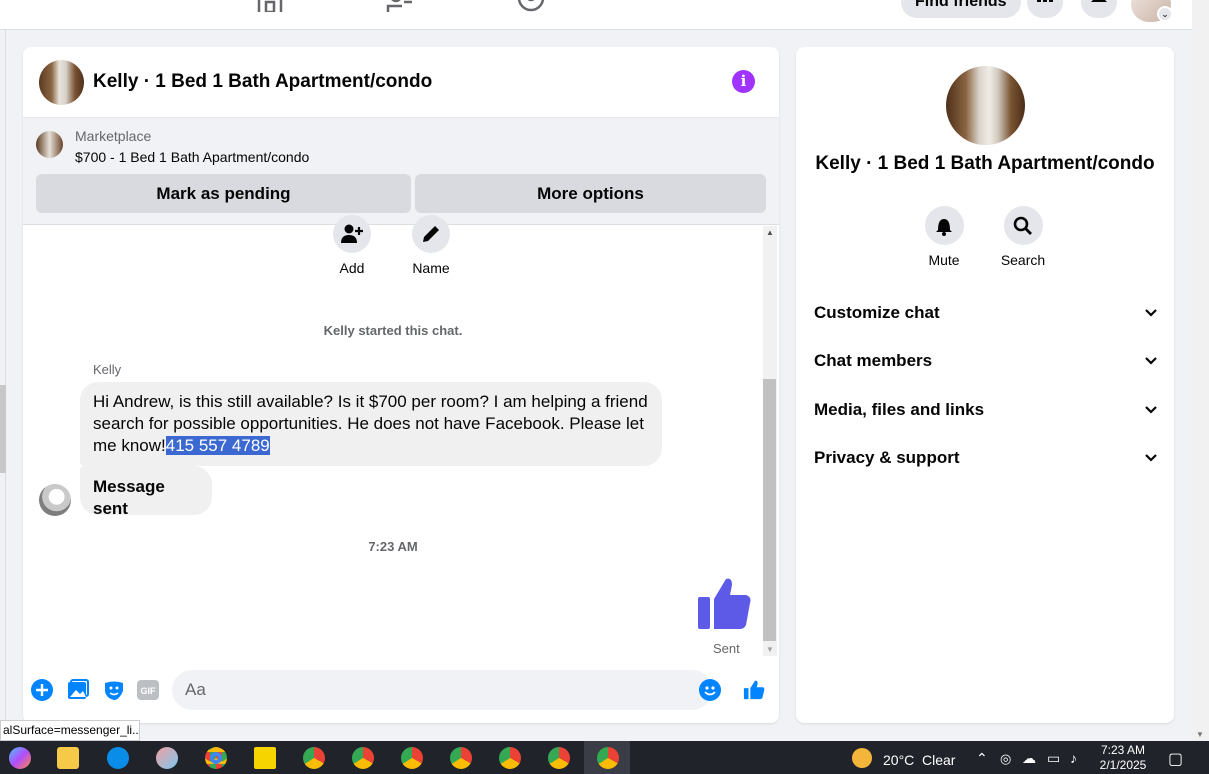 Image resolution: width=1209 pixels, height=774 pixels. I want to click on marketplace-label: Marketplace, so click(113, 136).